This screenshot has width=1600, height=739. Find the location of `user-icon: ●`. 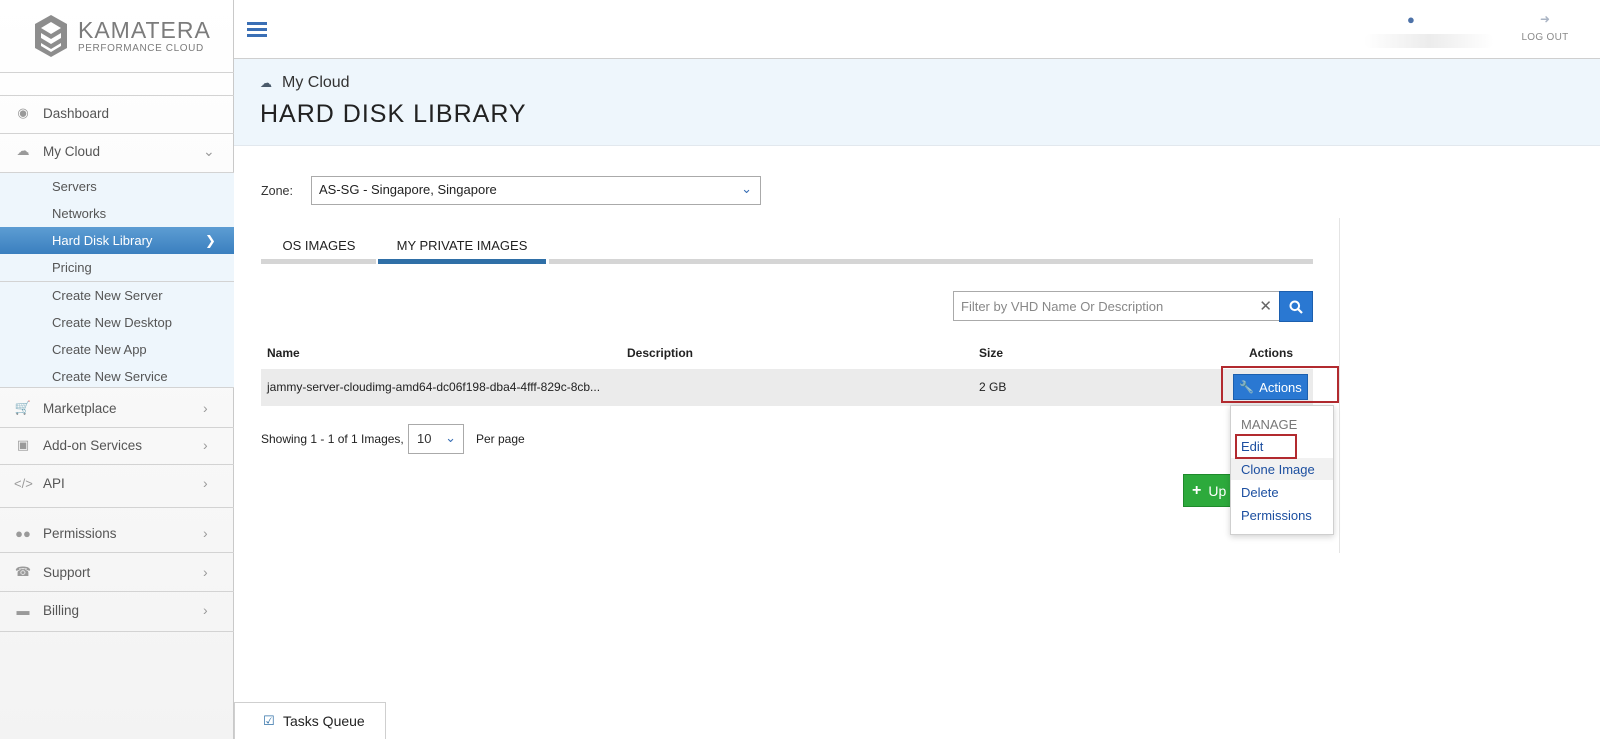

user-icon: ● is located at coordinates (1411, 19).